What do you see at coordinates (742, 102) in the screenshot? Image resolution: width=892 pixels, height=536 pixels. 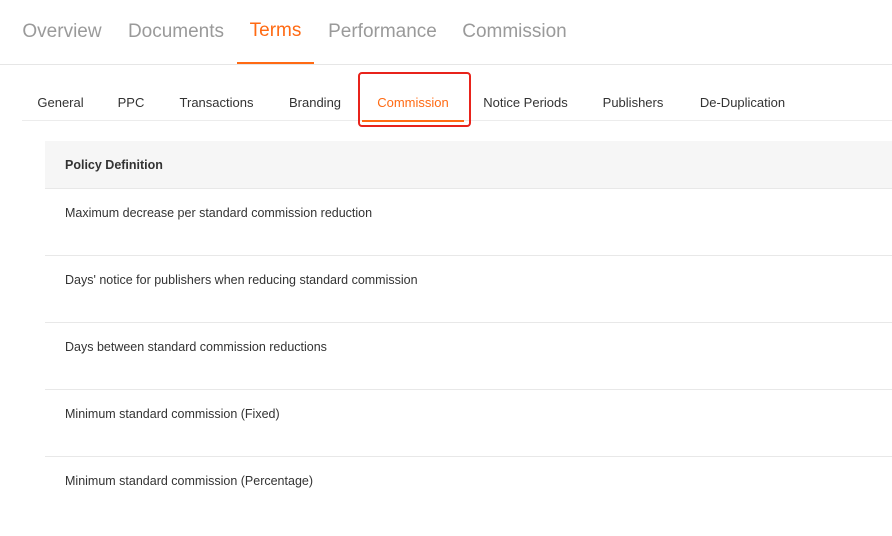 I see `subtab-de-duplication: De-Duplication` at bounding box center [742, 102].